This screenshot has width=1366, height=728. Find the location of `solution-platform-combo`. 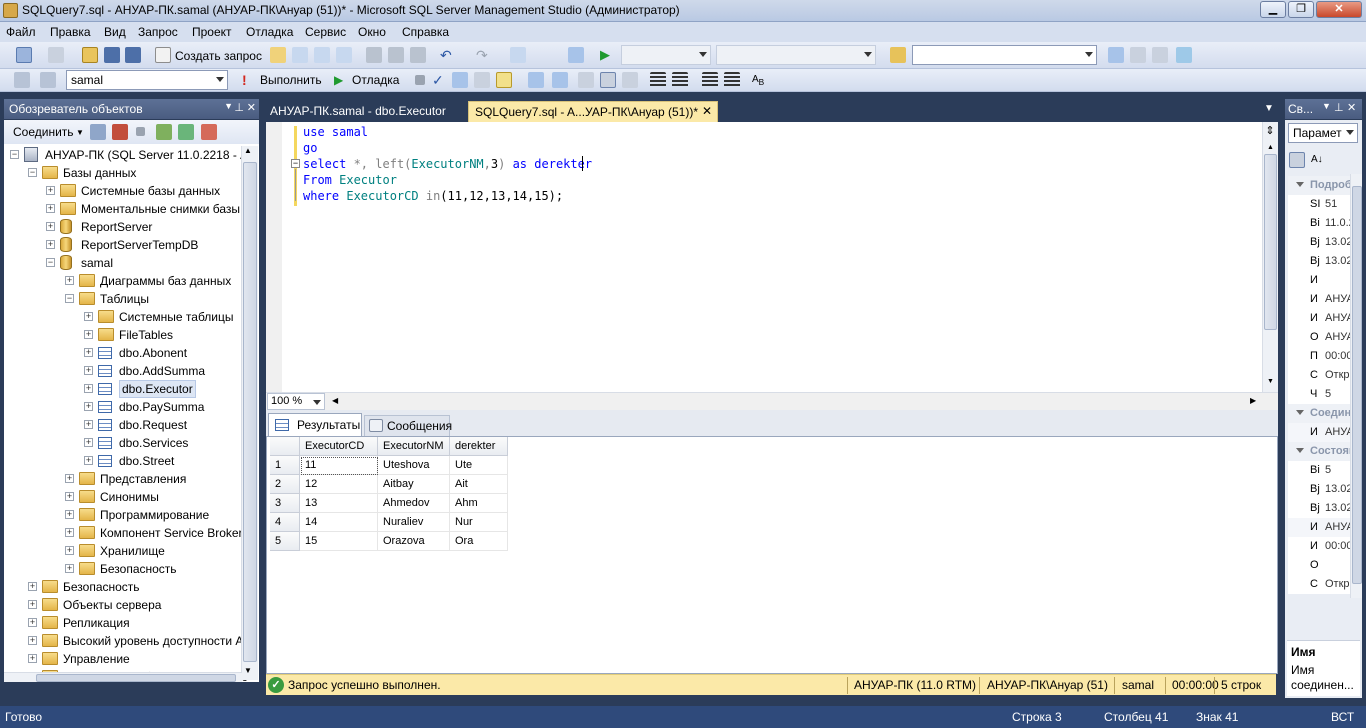

solution-platform-combo is located at coordinates (796, 55).